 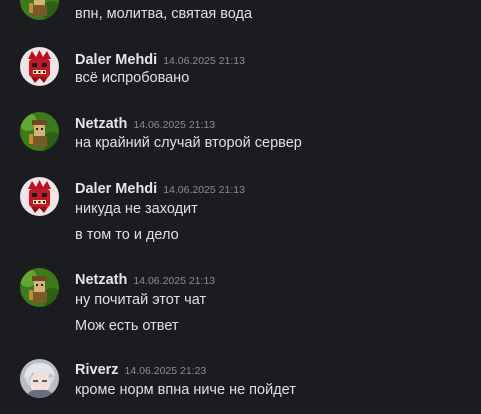 What do you see at coordinates (136, 209) in the screenshot?
I see `message-text: никуда не заходит` at bounding box center [136, 209].